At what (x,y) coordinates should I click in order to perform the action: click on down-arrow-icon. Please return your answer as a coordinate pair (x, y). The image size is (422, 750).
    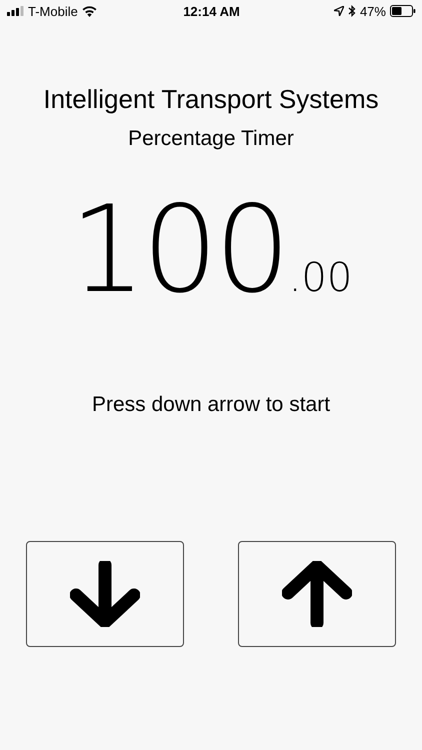
    Looking at the image, I should click on (105, 594).